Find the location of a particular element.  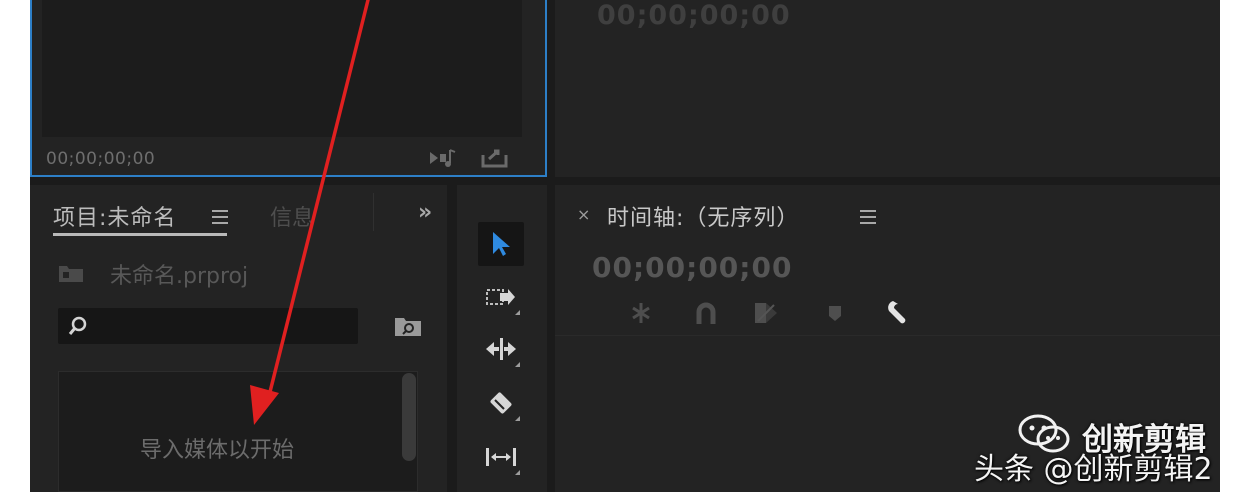

active-tab-indicator is located at coordinates (140, 234).